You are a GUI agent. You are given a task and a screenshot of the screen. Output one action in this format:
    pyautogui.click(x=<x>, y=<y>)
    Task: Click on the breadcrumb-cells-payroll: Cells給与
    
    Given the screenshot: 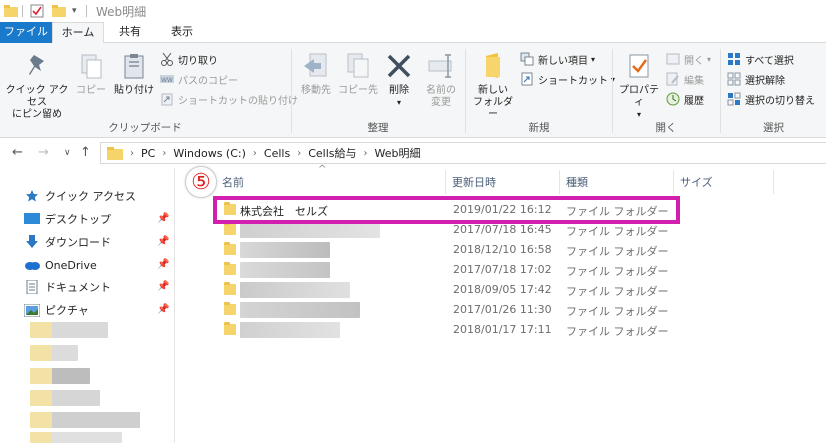 What is the action you would take?
    pyautogui.click(x=332, y=153)
    